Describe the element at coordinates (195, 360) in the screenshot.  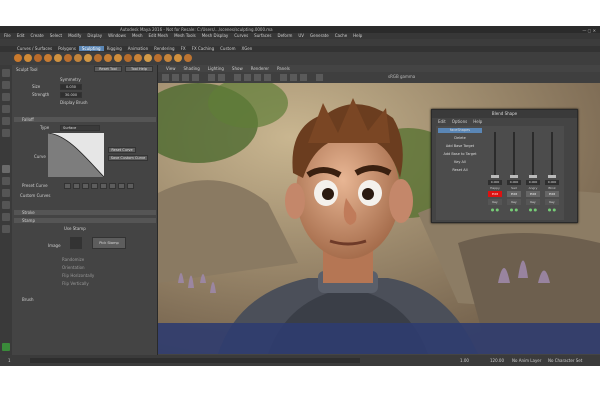
I see `timeline-track` at that location.